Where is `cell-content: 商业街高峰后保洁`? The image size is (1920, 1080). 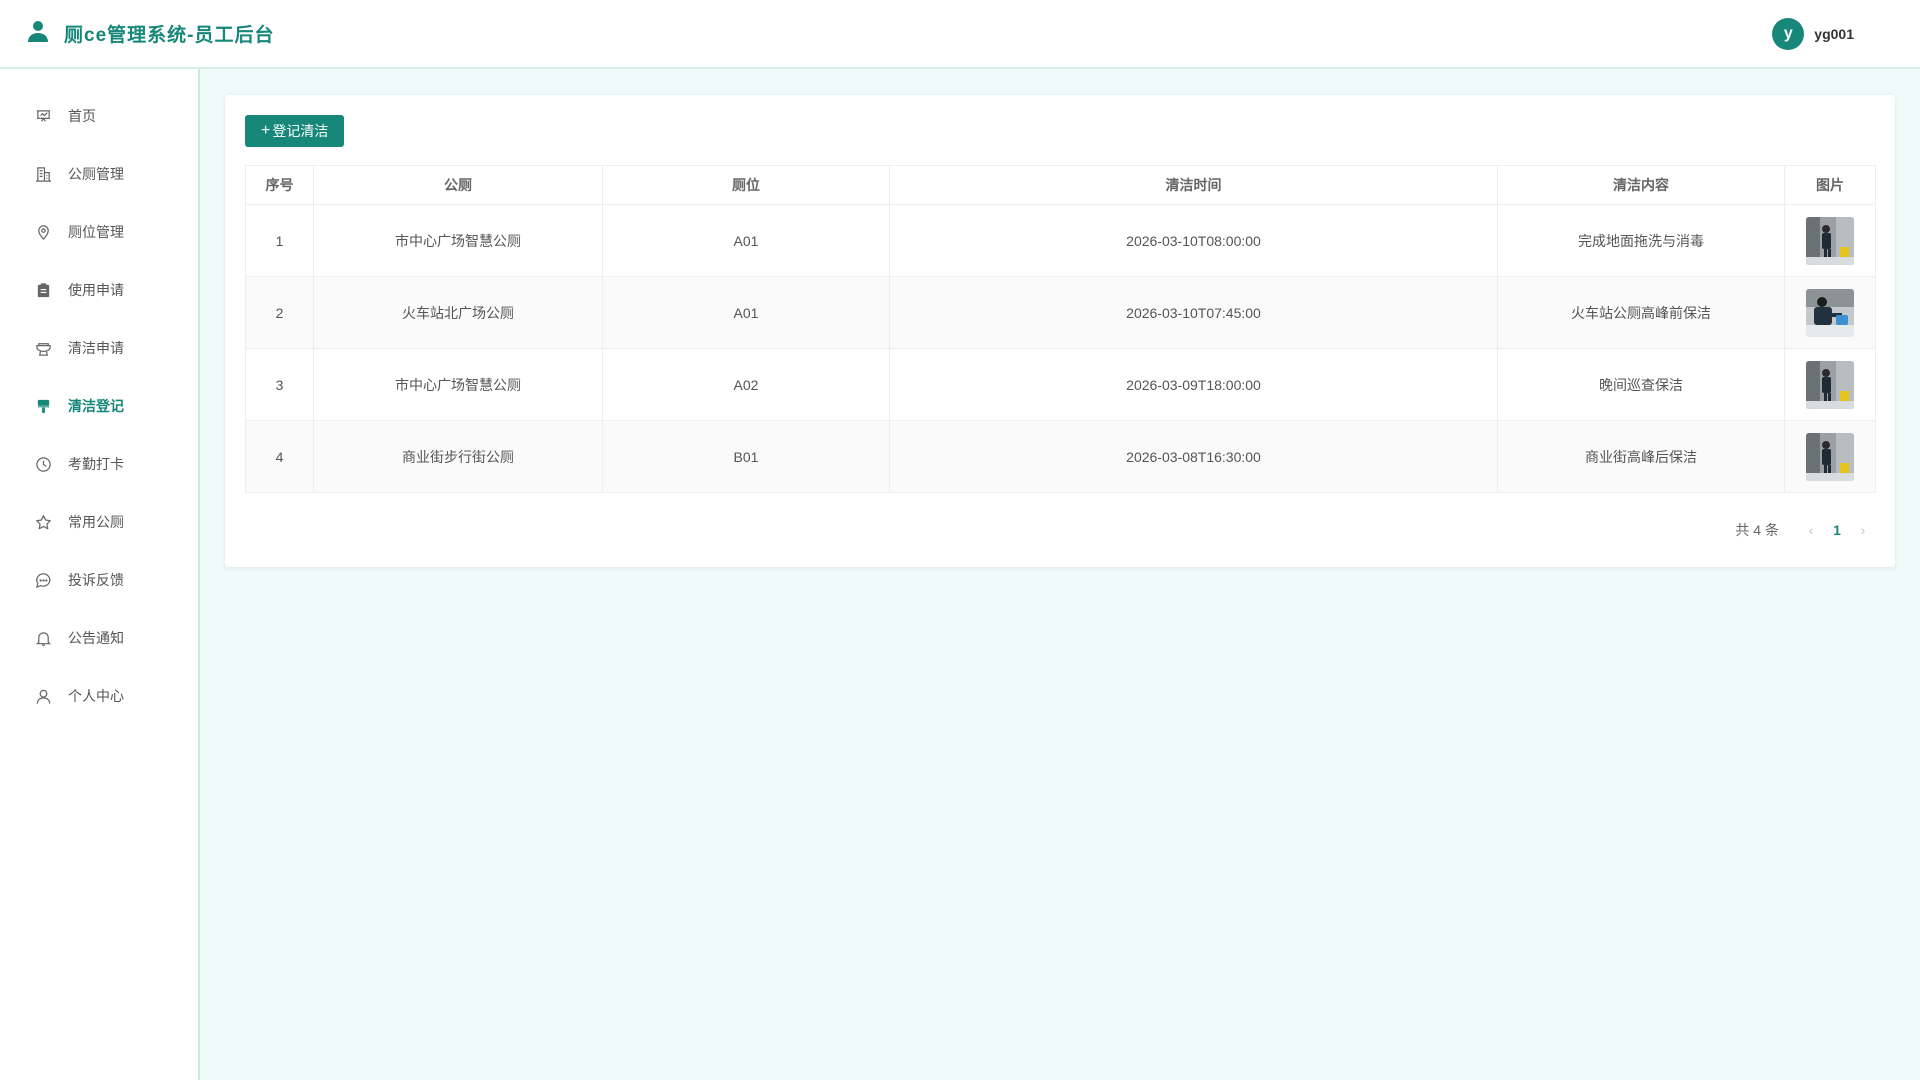
cell-content: 商业街高峰后保洁 is located at coordinates (1641, 456).